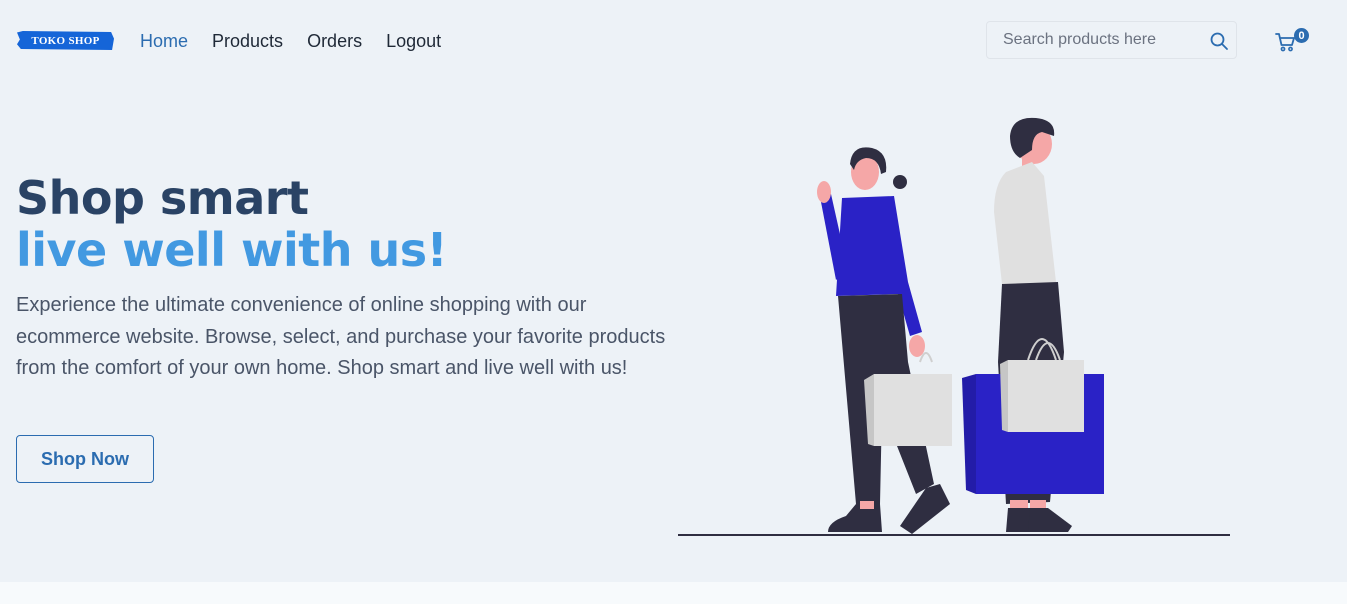 This screenshot has width=1347, height=604. I want to click on search-box, so click(1111, 40).